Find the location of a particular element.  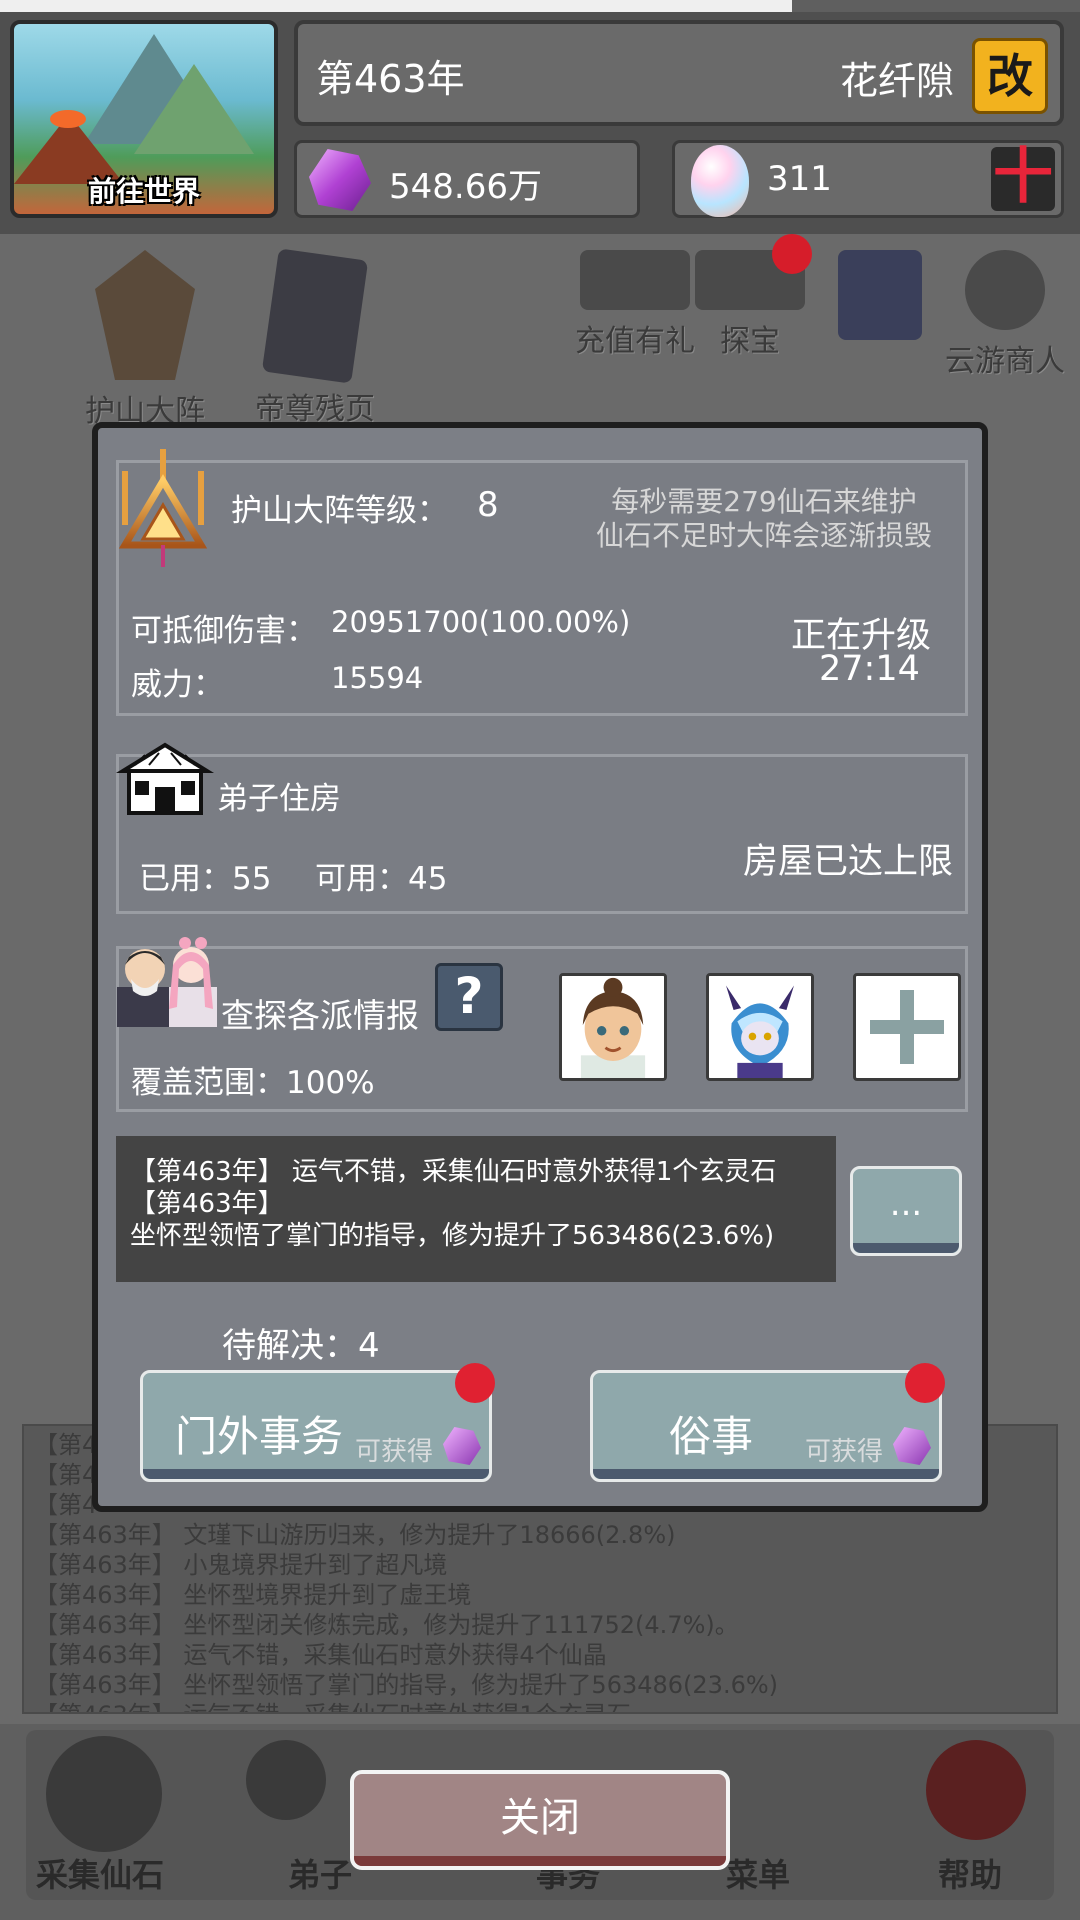

rename-button: 改 is located at coordinates (1010, 76).